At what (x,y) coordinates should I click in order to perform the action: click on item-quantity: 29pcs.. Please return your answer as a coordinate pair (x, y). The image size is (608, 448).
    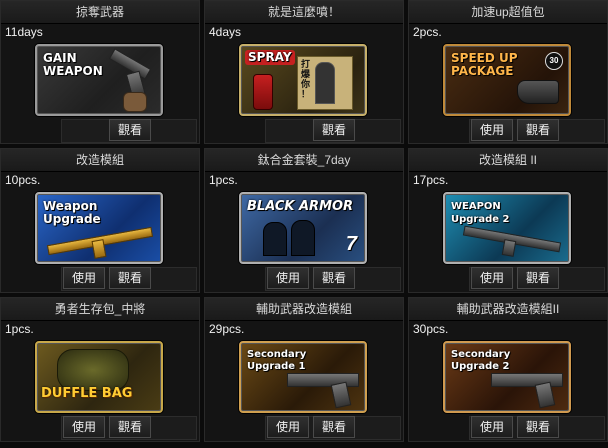
    Looking at the image, I should click on (227, 329).